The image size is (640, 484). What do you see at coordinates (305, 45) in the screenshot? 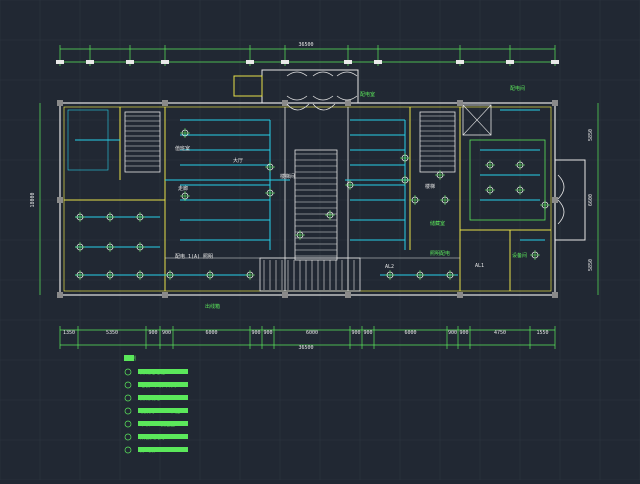
I see `top-total-dimension: 36500` at bounding box center [305, 45].